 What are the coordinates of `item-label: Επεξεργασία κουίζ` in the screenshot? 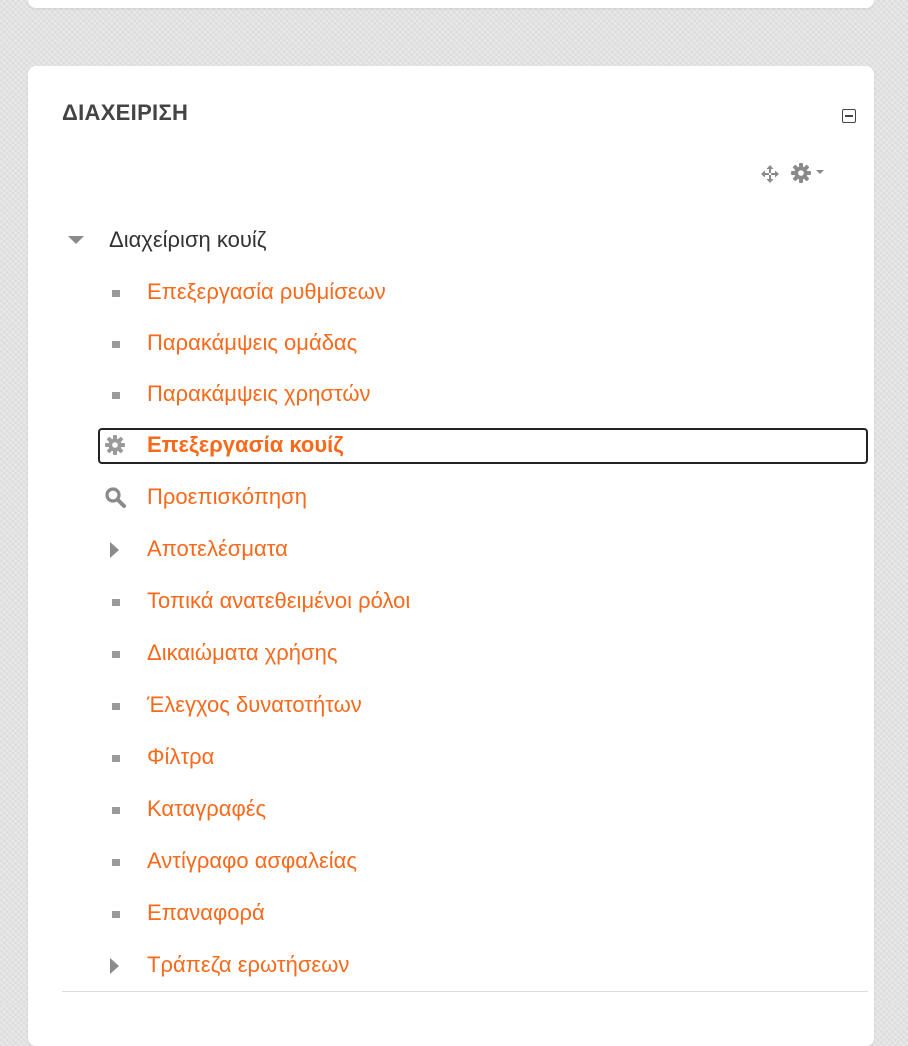 It's located at (245, 445).